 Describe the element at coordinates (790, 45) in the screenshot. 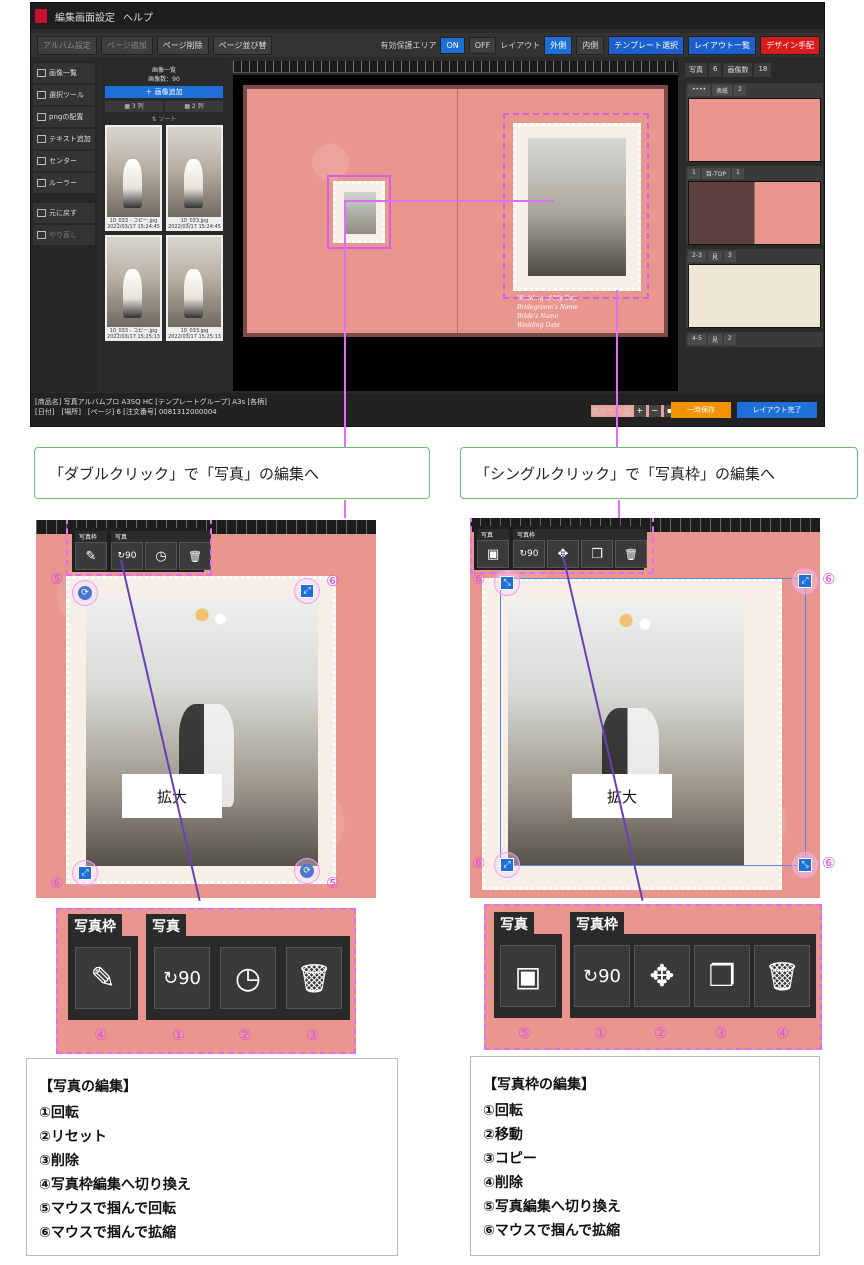

I see `design-notes-button: デザイン手配` at that location.